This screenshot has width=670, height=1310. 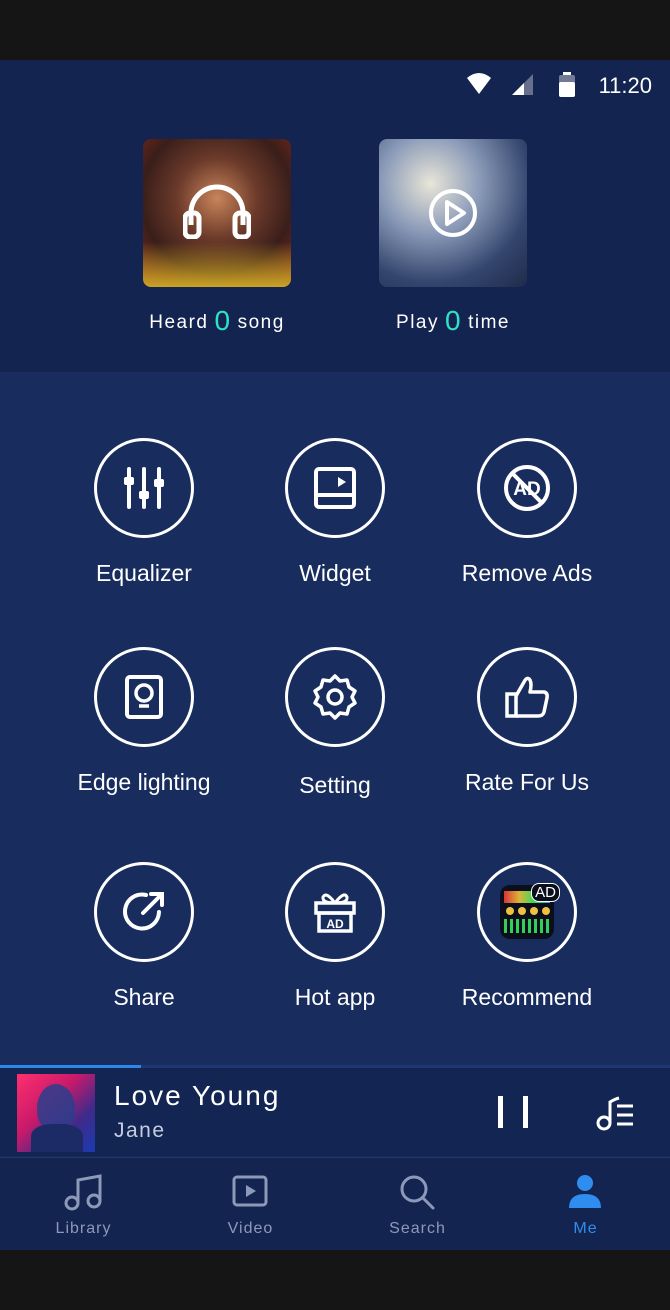 I want to click on ad-badge: AD, so click(x=545, y=892).